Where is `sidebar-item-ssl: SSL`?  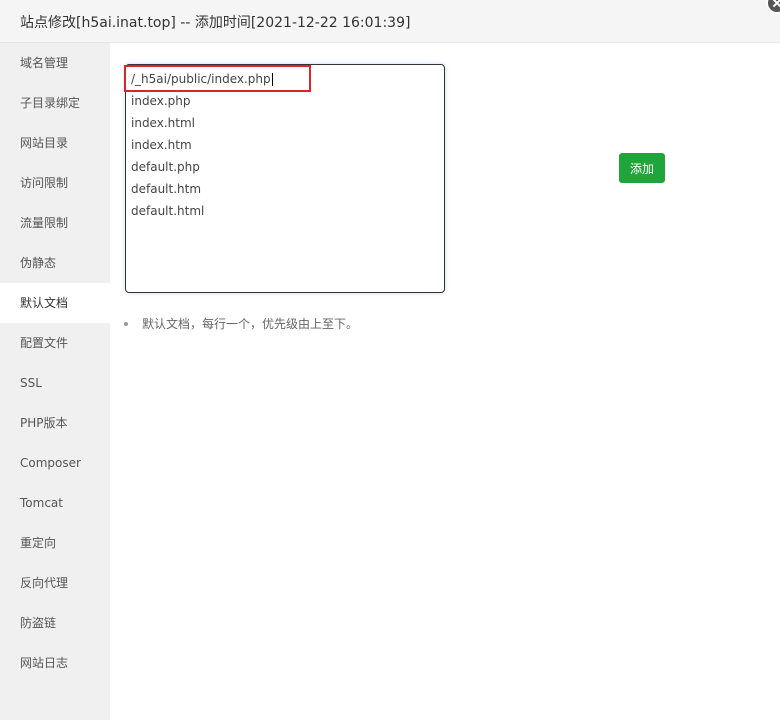 sidebar-item-ssl: SSL is located at coordinates (55, 383).